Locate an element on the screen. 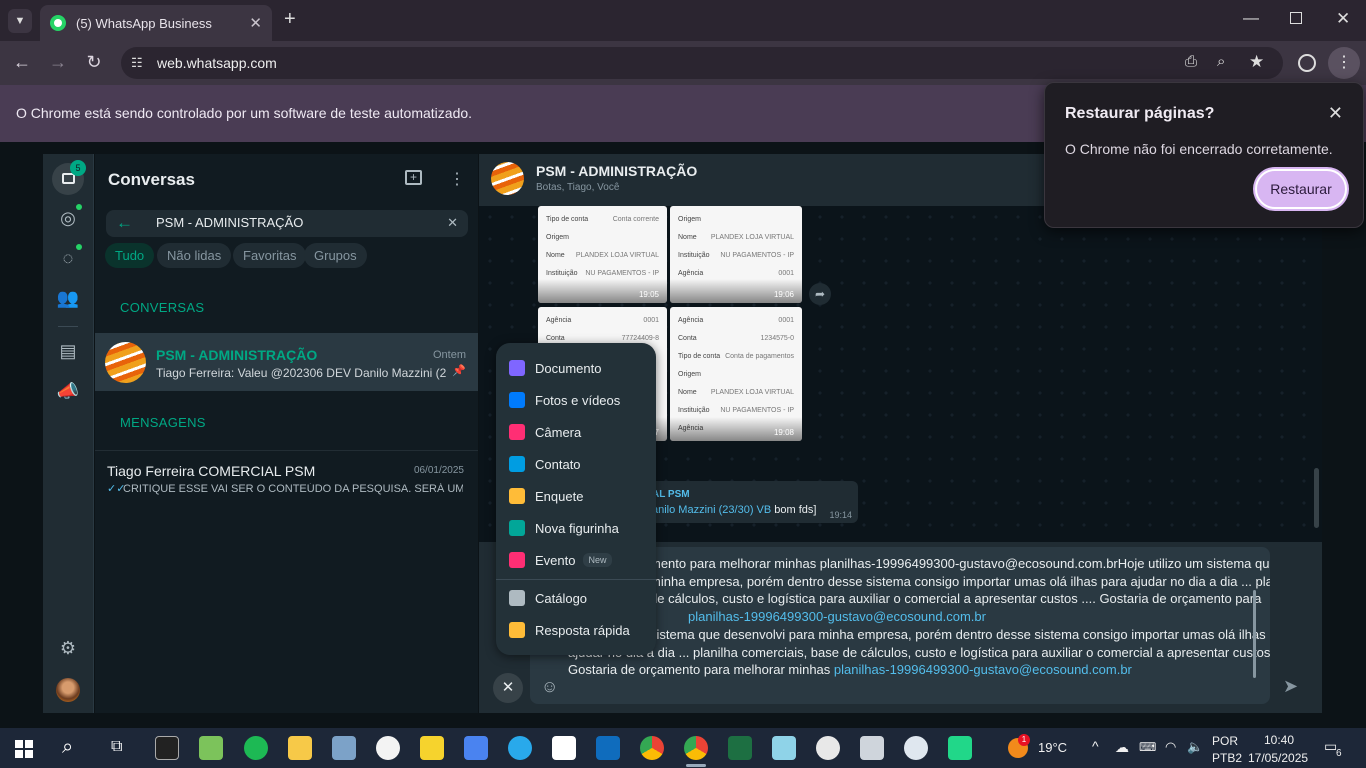  spotify-icon is located at coordinates (256, 748).